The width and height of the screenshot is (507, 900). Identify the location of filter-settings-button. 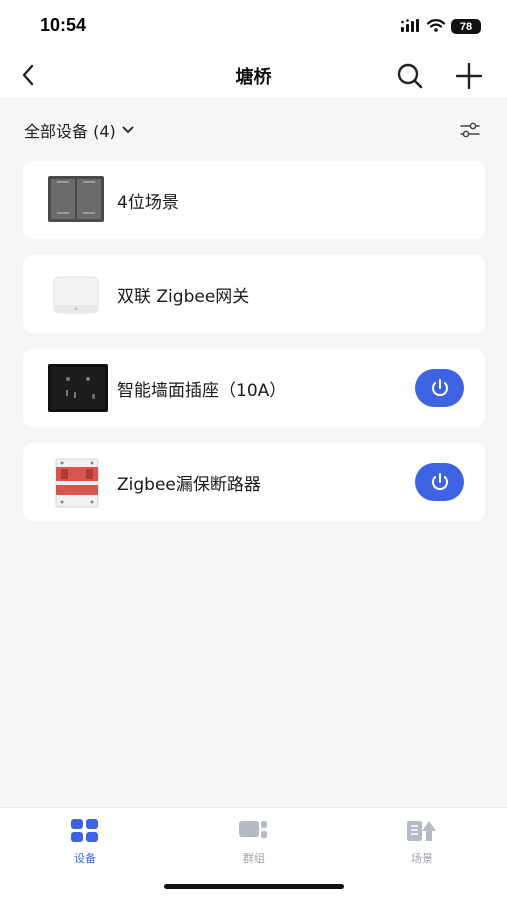
(470, 130).